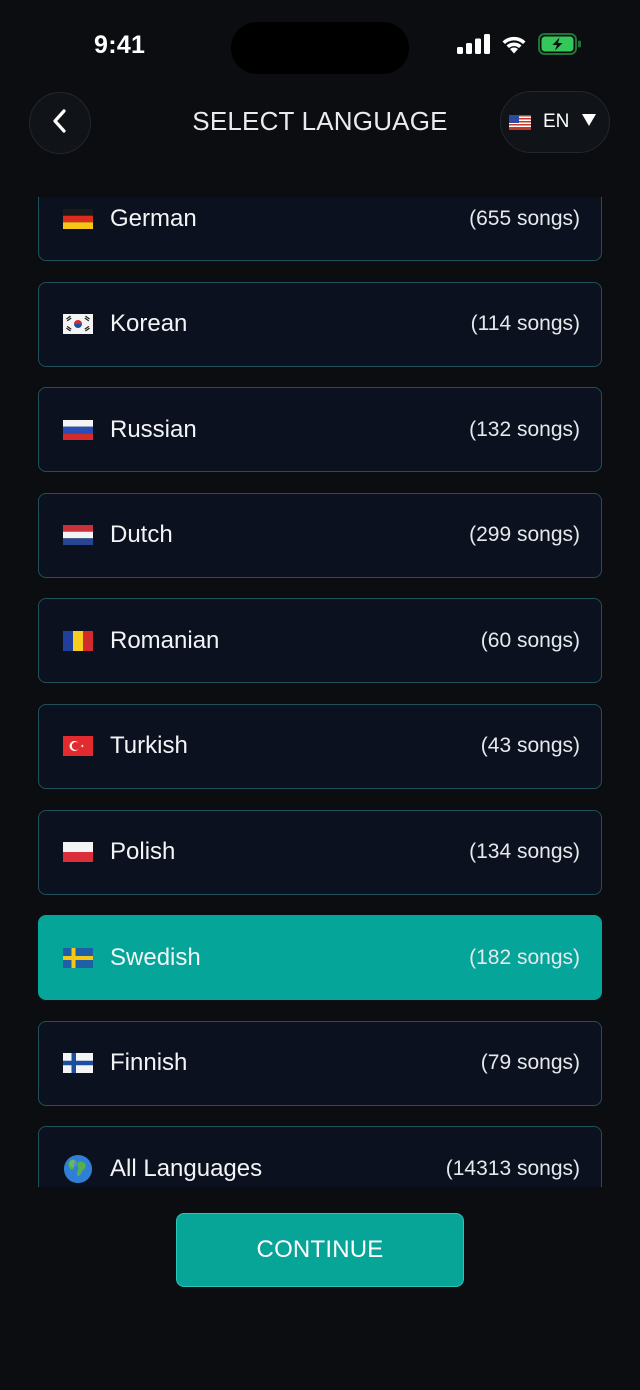 The image size is (640, 1390). I want to click on song-count: (299 songs), so click(524, 535).